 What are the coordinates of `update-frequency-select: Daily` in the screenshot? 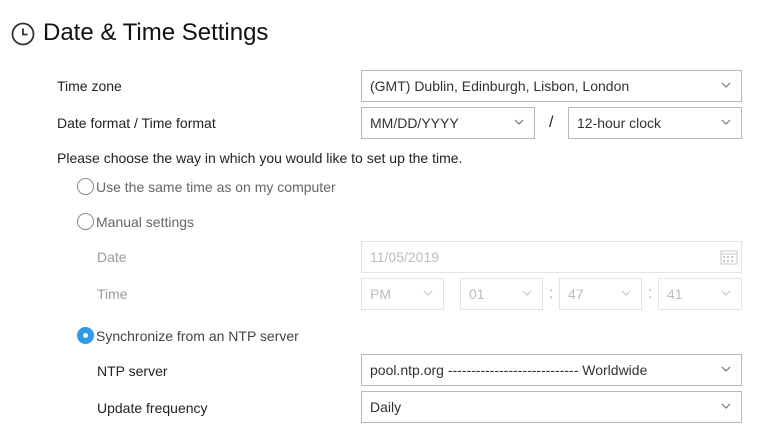 It's located at (551, 407).